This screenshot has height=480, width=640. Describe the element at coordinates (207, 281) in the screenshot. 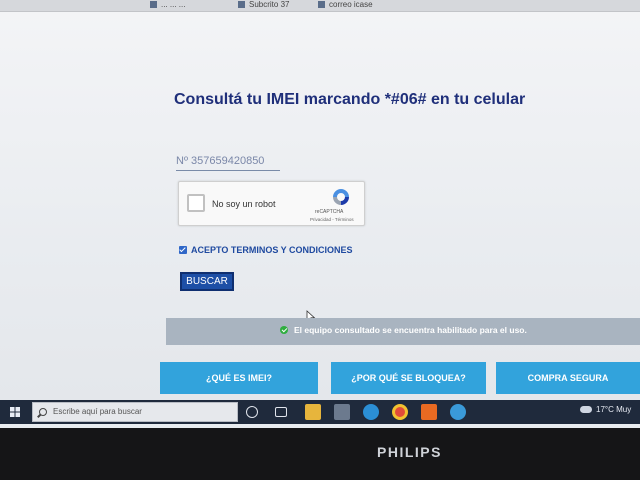

I see `search-button: BUSCAR` at that location.